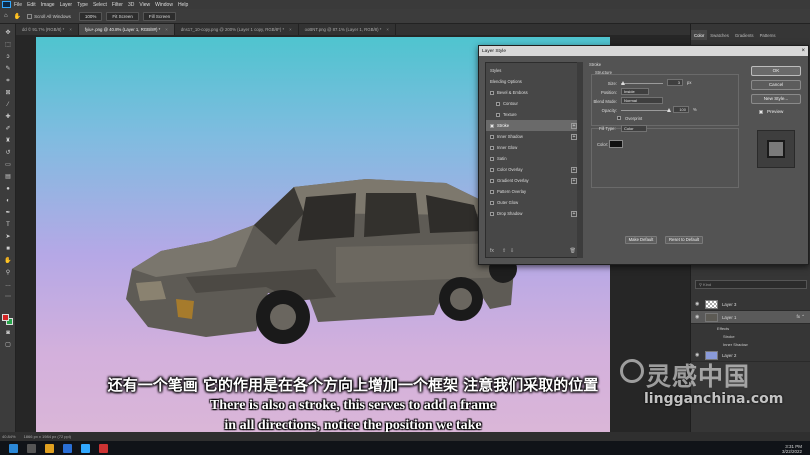  Describe the element at coordinates (31, 5) in the screenshot. I see `menu-edit: Edit` at that location.